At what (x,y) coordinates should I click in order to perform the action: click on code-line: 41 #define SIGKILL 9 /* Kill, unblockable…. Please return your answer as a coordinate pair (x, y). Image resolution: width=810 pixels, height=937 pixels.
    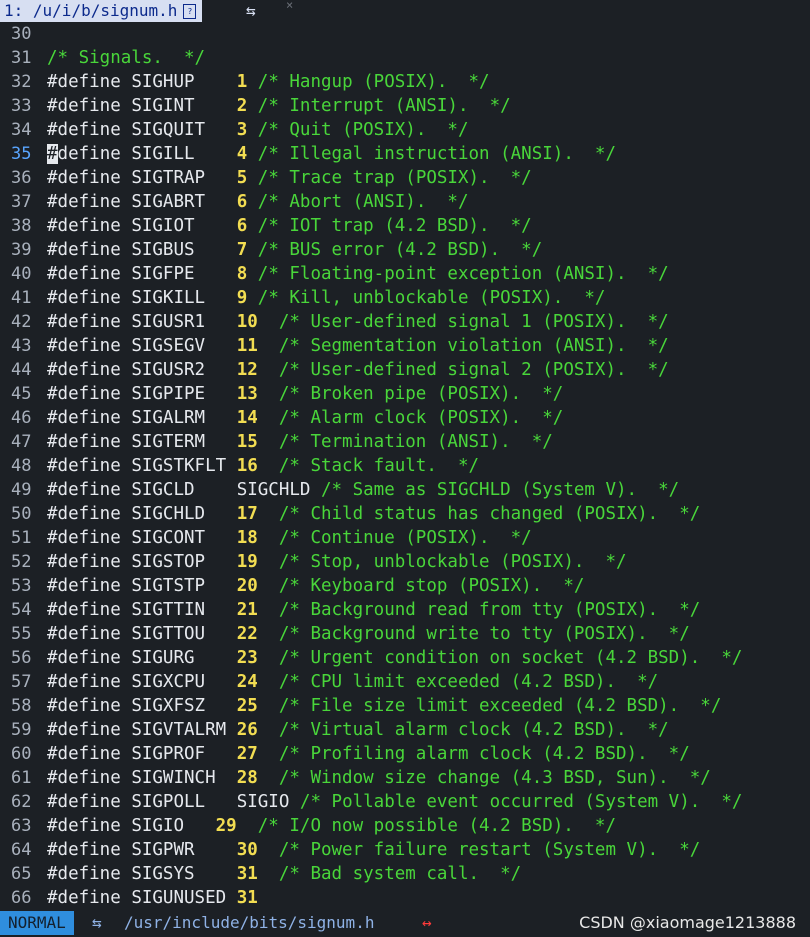
    Looking at the image, I should click on (405, 298).